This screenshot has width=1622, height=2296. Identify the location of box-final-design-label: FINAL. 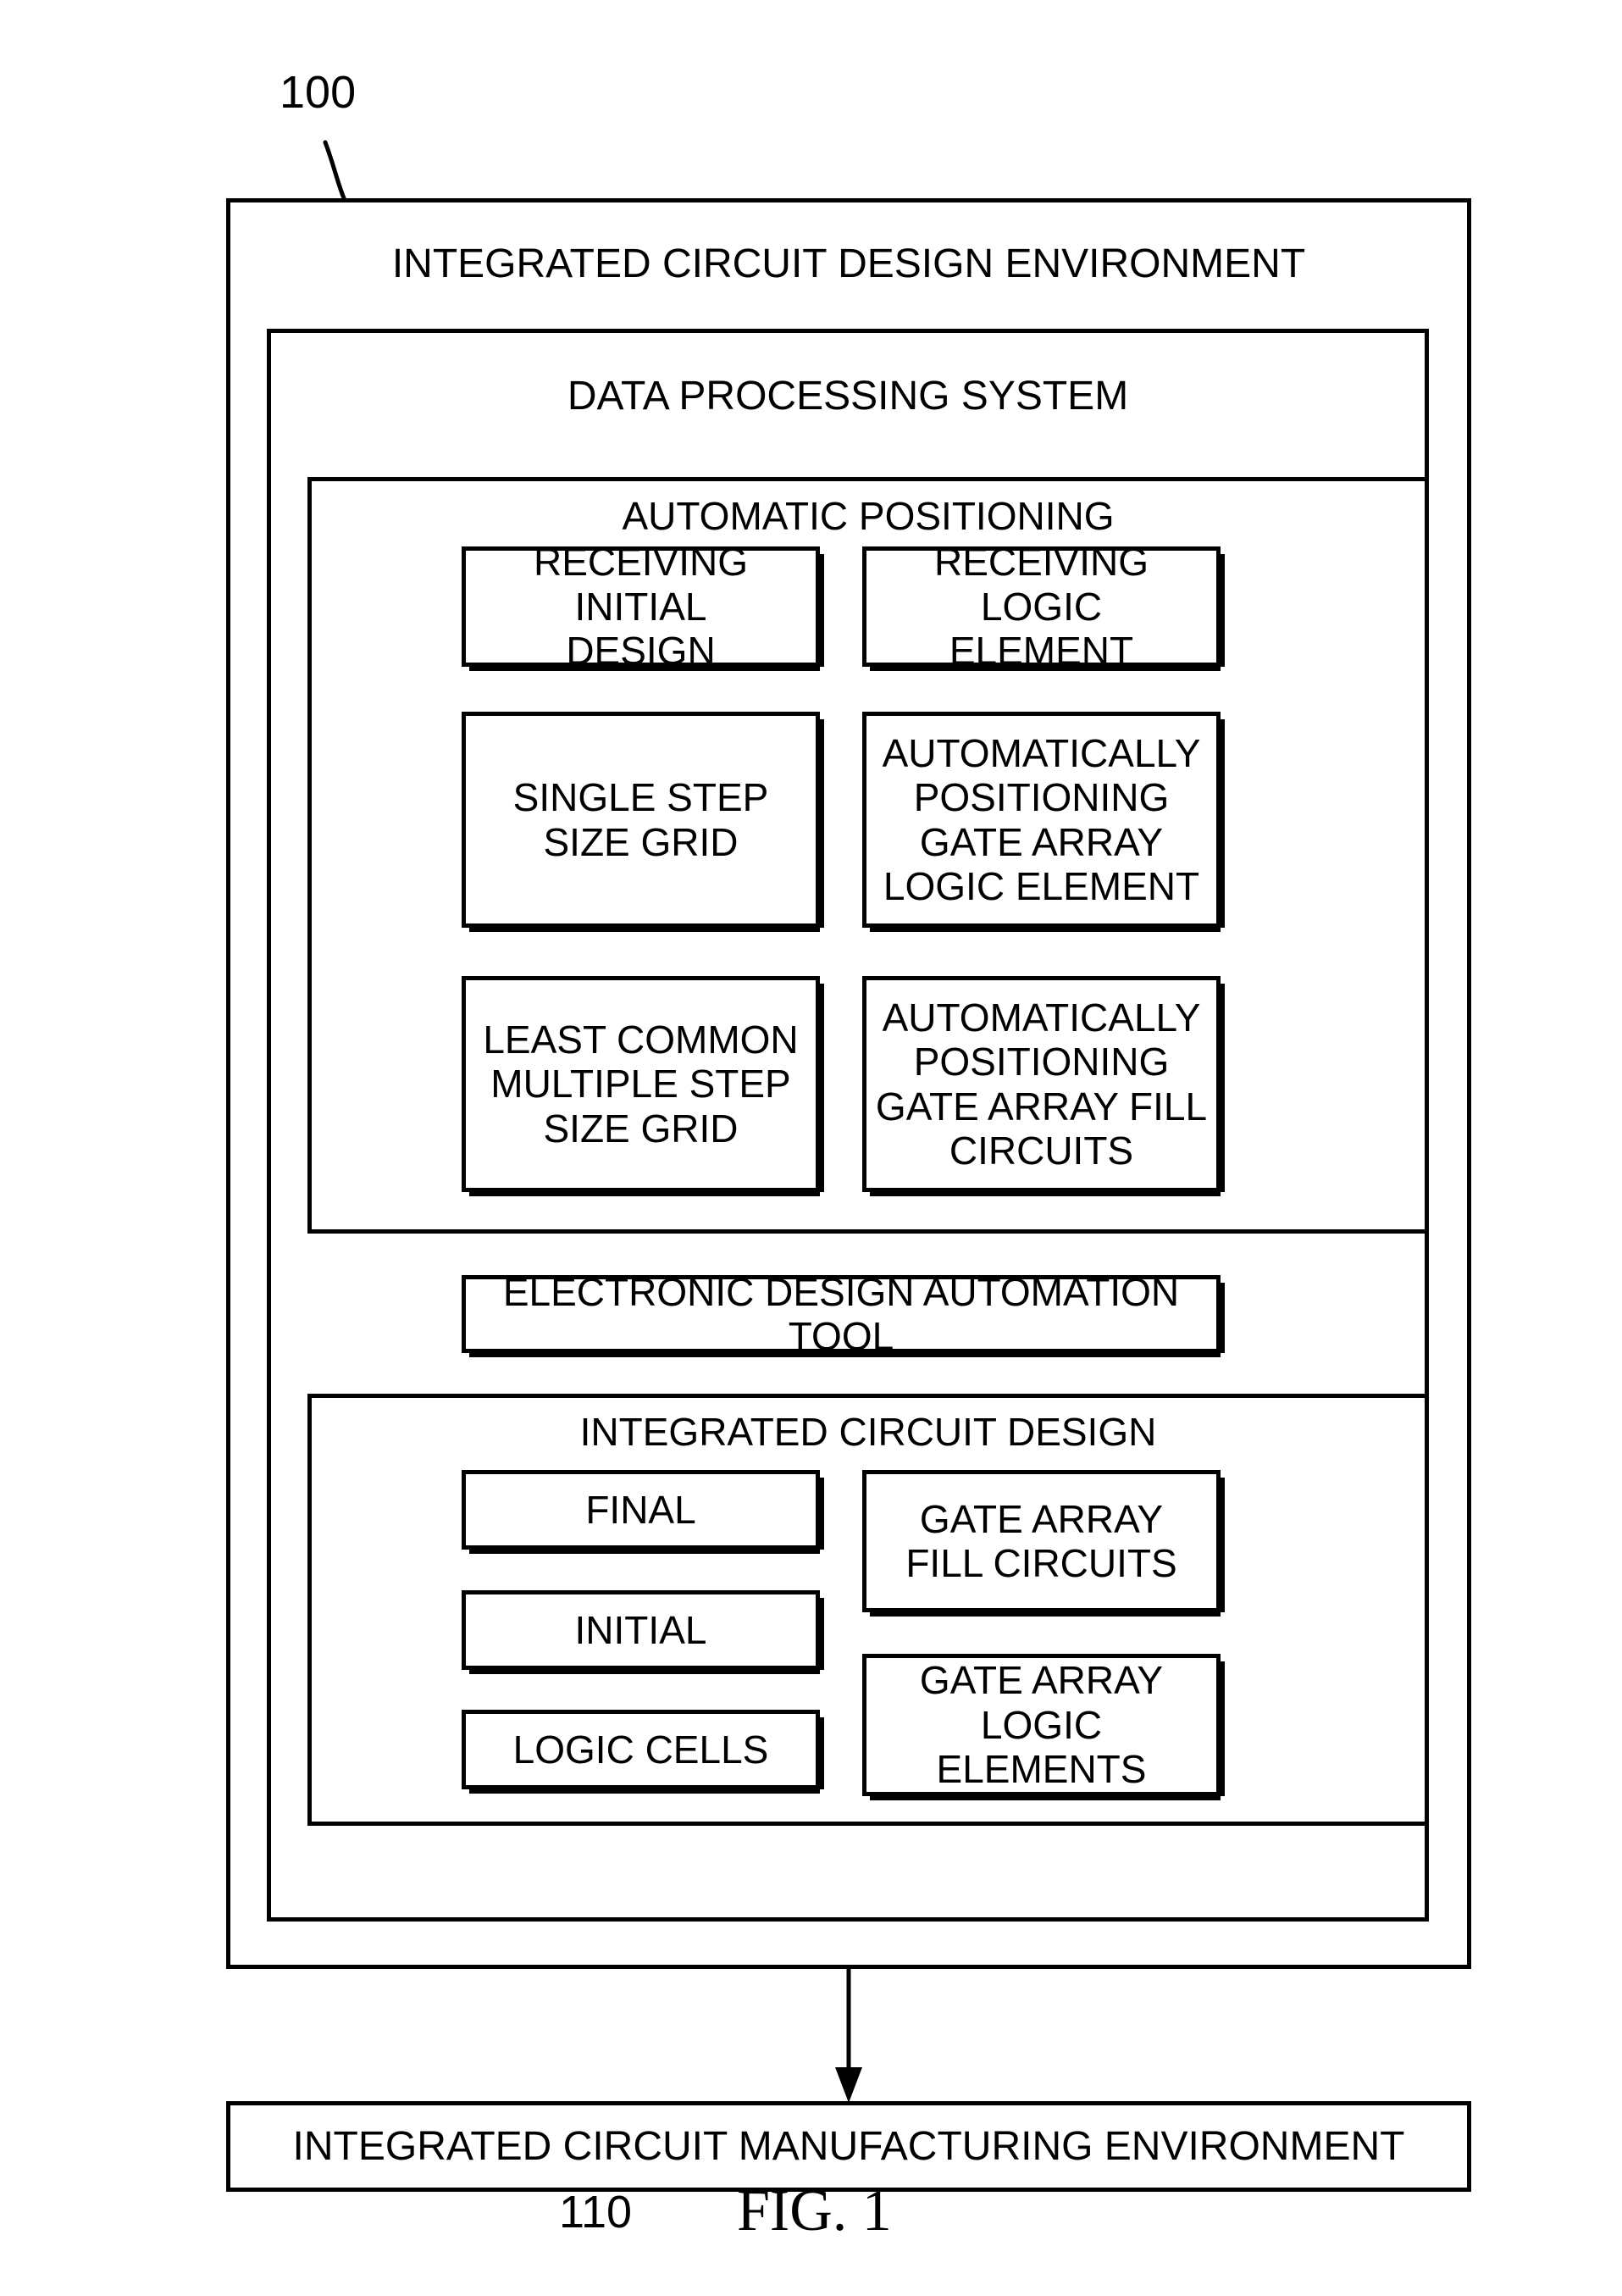
(640, 1509).